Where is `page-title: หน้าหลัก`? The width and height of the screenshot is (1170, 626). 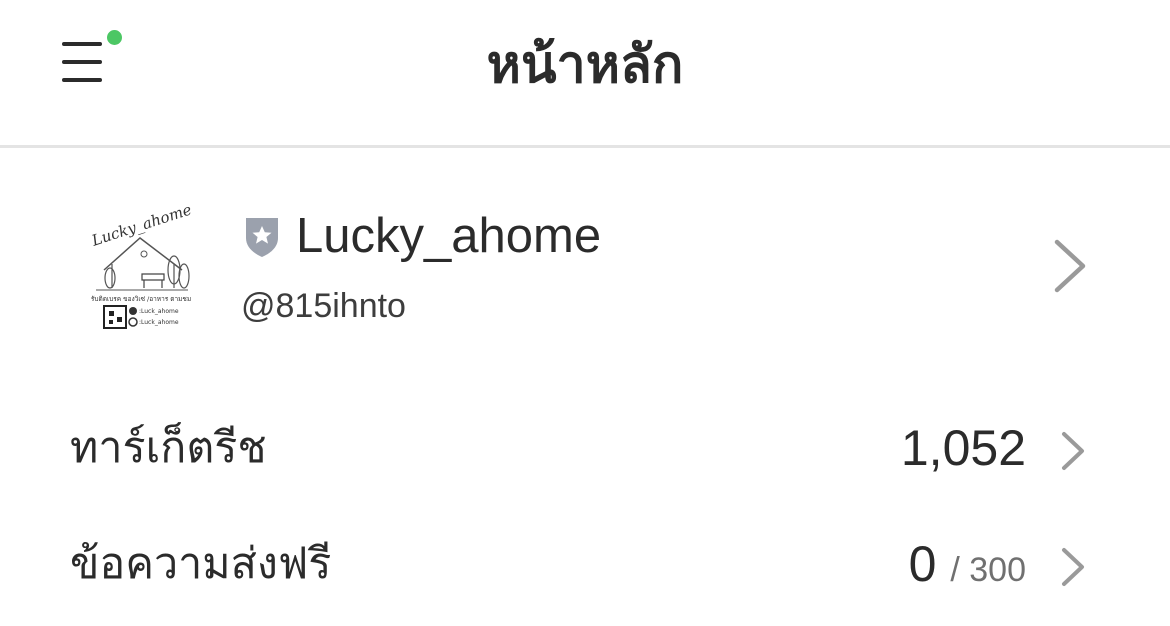
page-title: หน้าหลัก is located at coordinates (585, 65).